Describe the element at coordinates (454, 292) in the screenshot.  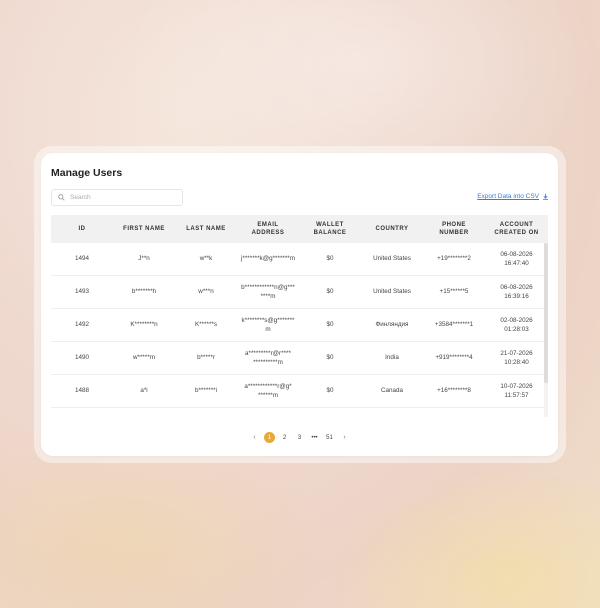
I see `table-cell: +15******5` at that location.